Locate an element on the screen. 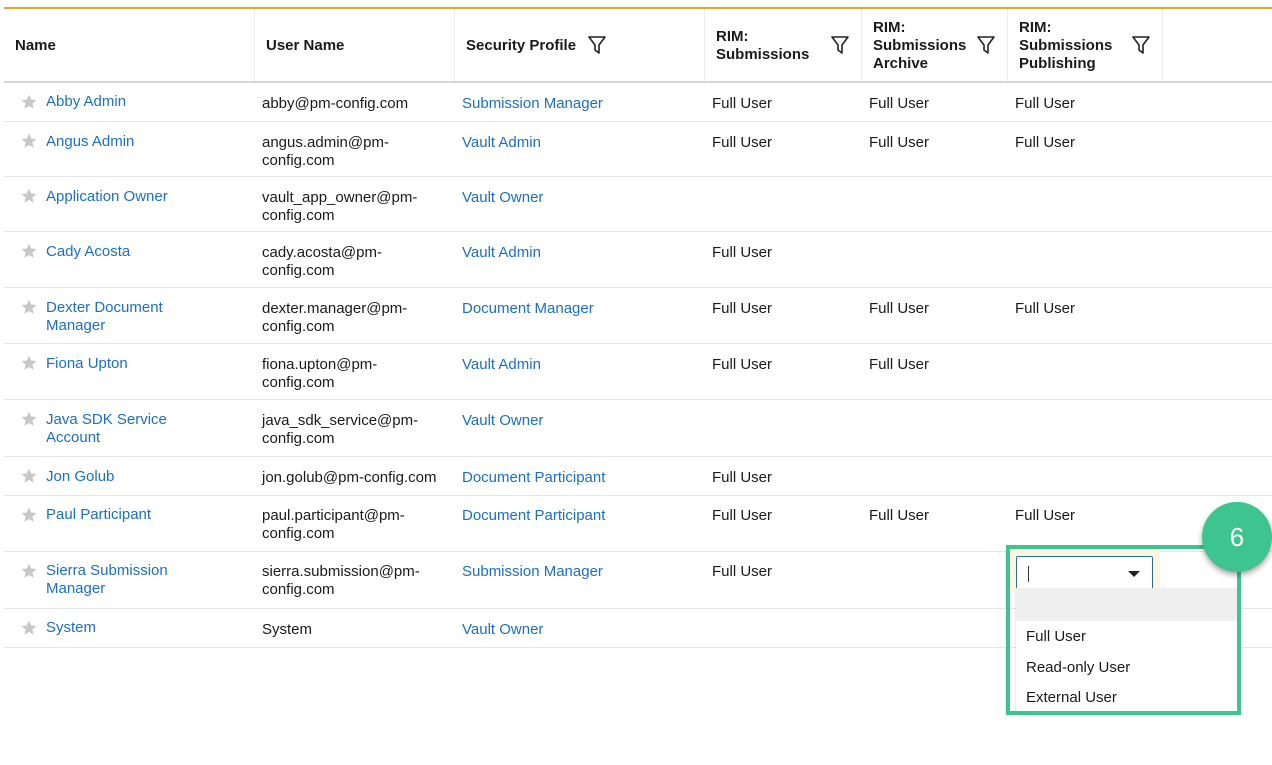  column-header-rim-submissions: RIM: Submissions is located at coordinates (783, 45).